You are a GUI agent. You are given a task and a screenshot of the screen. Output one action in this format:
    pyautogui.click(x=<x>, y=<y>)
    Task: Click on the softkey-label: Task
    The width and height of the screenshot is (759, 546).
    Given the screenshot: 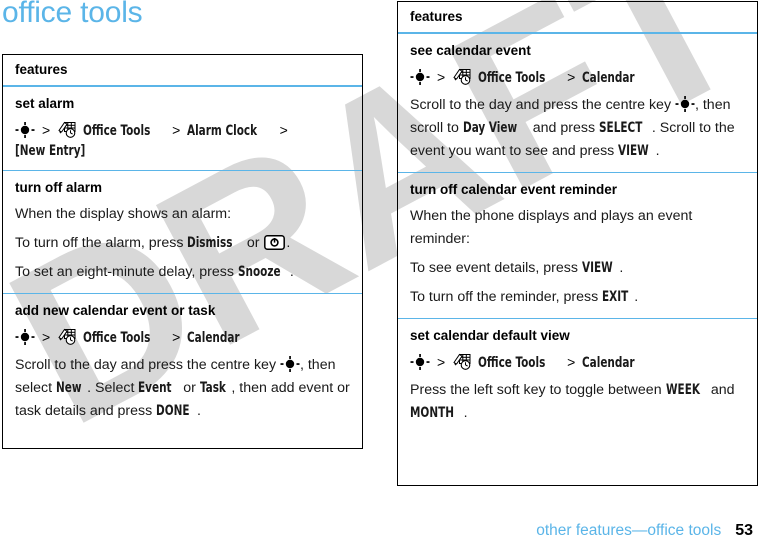 What is the action you would take?
    pyautogui.click(x=212, y=388)
    